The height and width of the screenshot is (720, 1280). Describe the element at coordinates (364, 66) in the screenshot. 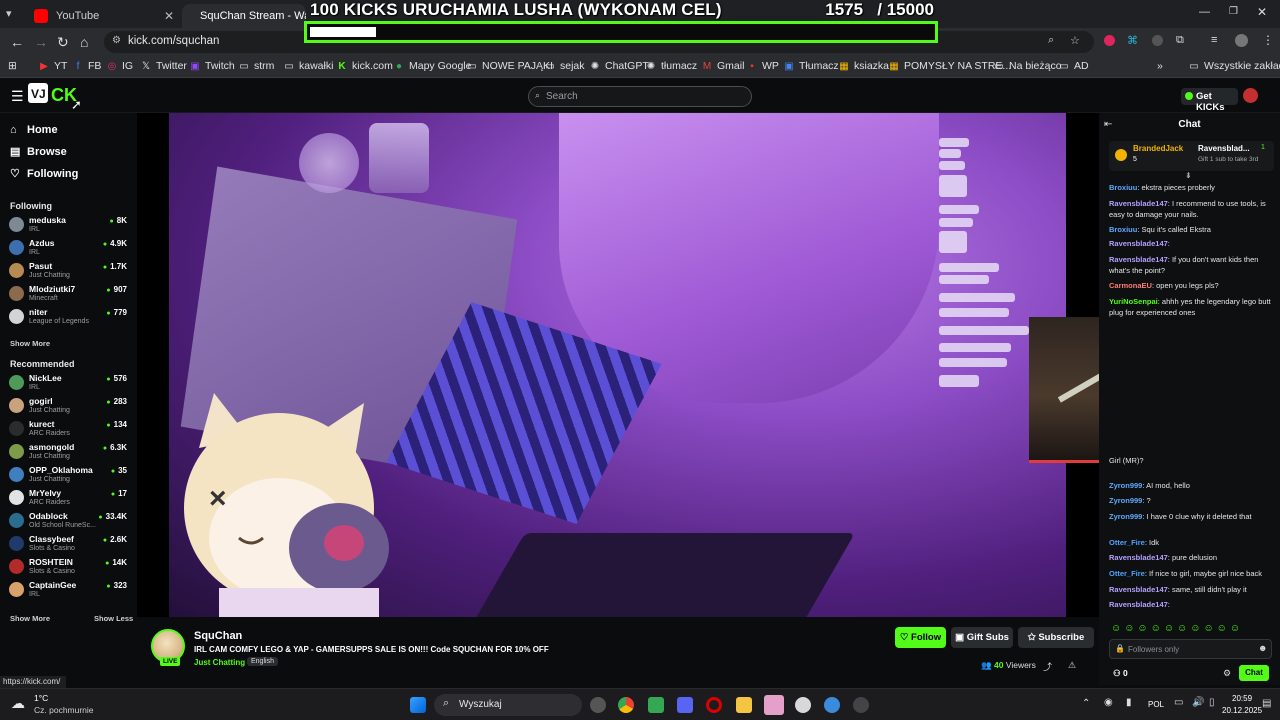

I see `bookmark-kick: Kkick.com` at that location.